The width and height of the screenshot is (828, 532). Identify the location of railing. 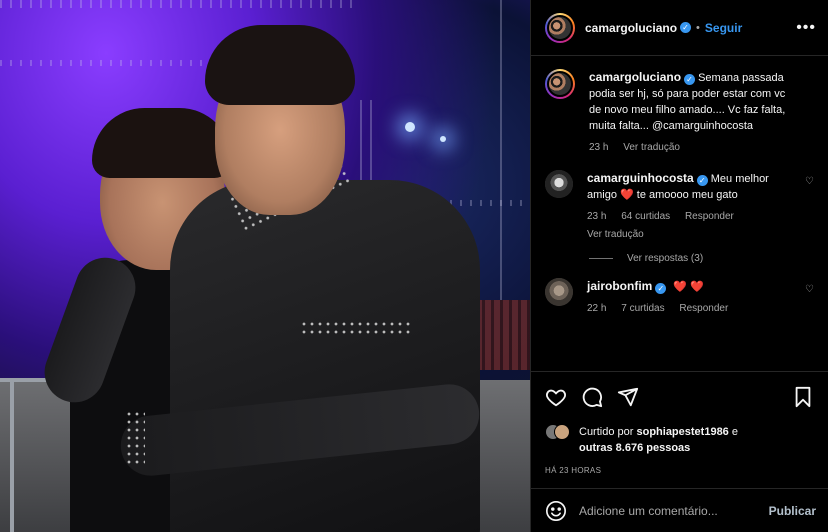
(12, 456).